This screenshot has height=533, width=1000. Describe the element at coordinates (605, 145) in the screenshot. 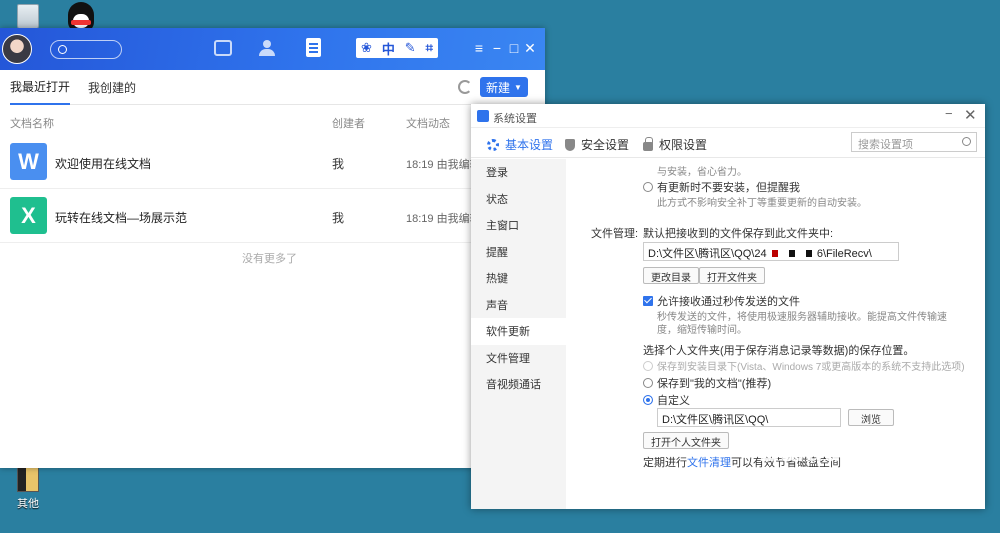

I see `tab-security-label: 安全设置` at that location.